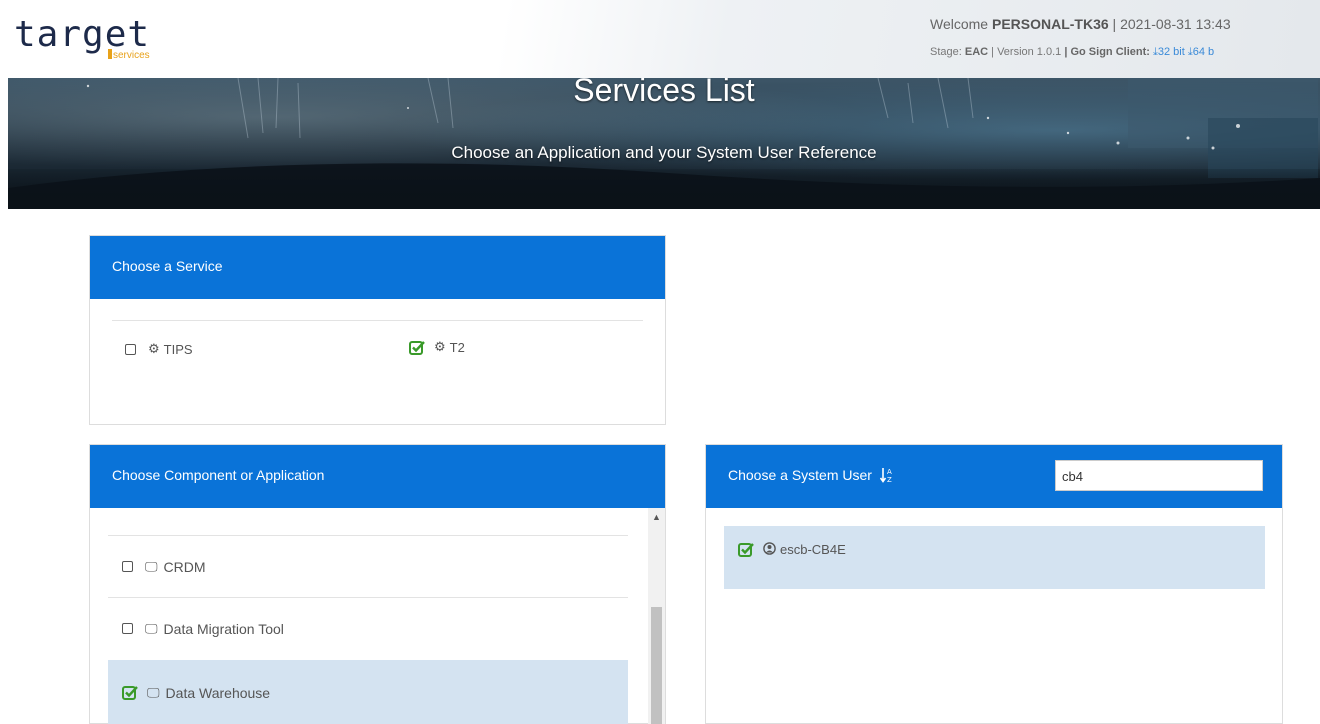 The width and height of the screenshot is (1320, 724). I want to click on logo-subtitle: services, so click(131, 55).